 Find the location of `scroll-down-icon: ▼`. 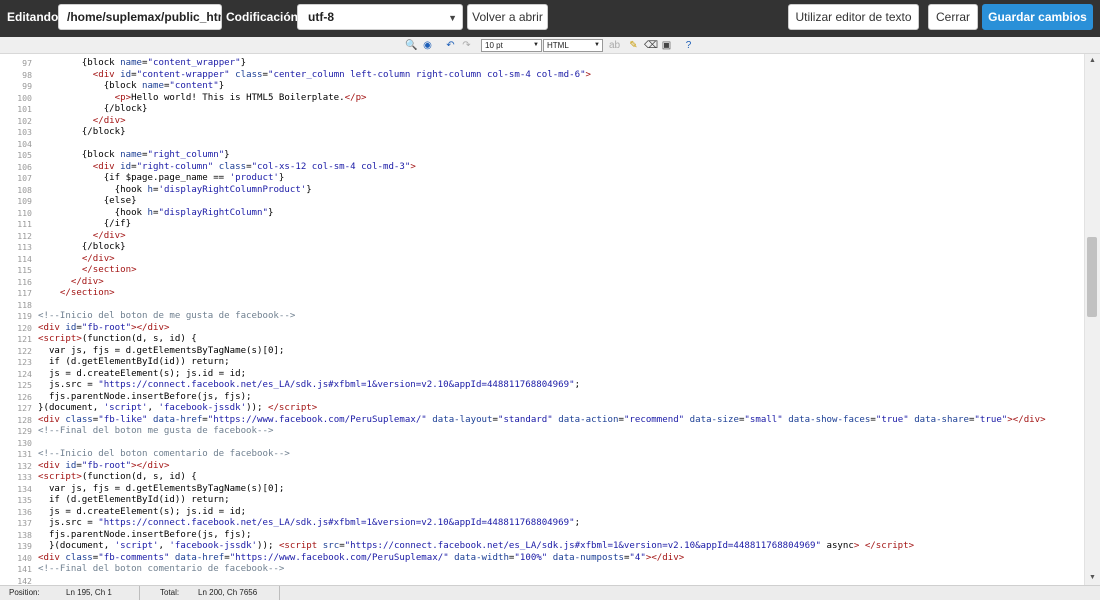

scroll-down-icon: ▼ is located at coordinates (1092, 578).